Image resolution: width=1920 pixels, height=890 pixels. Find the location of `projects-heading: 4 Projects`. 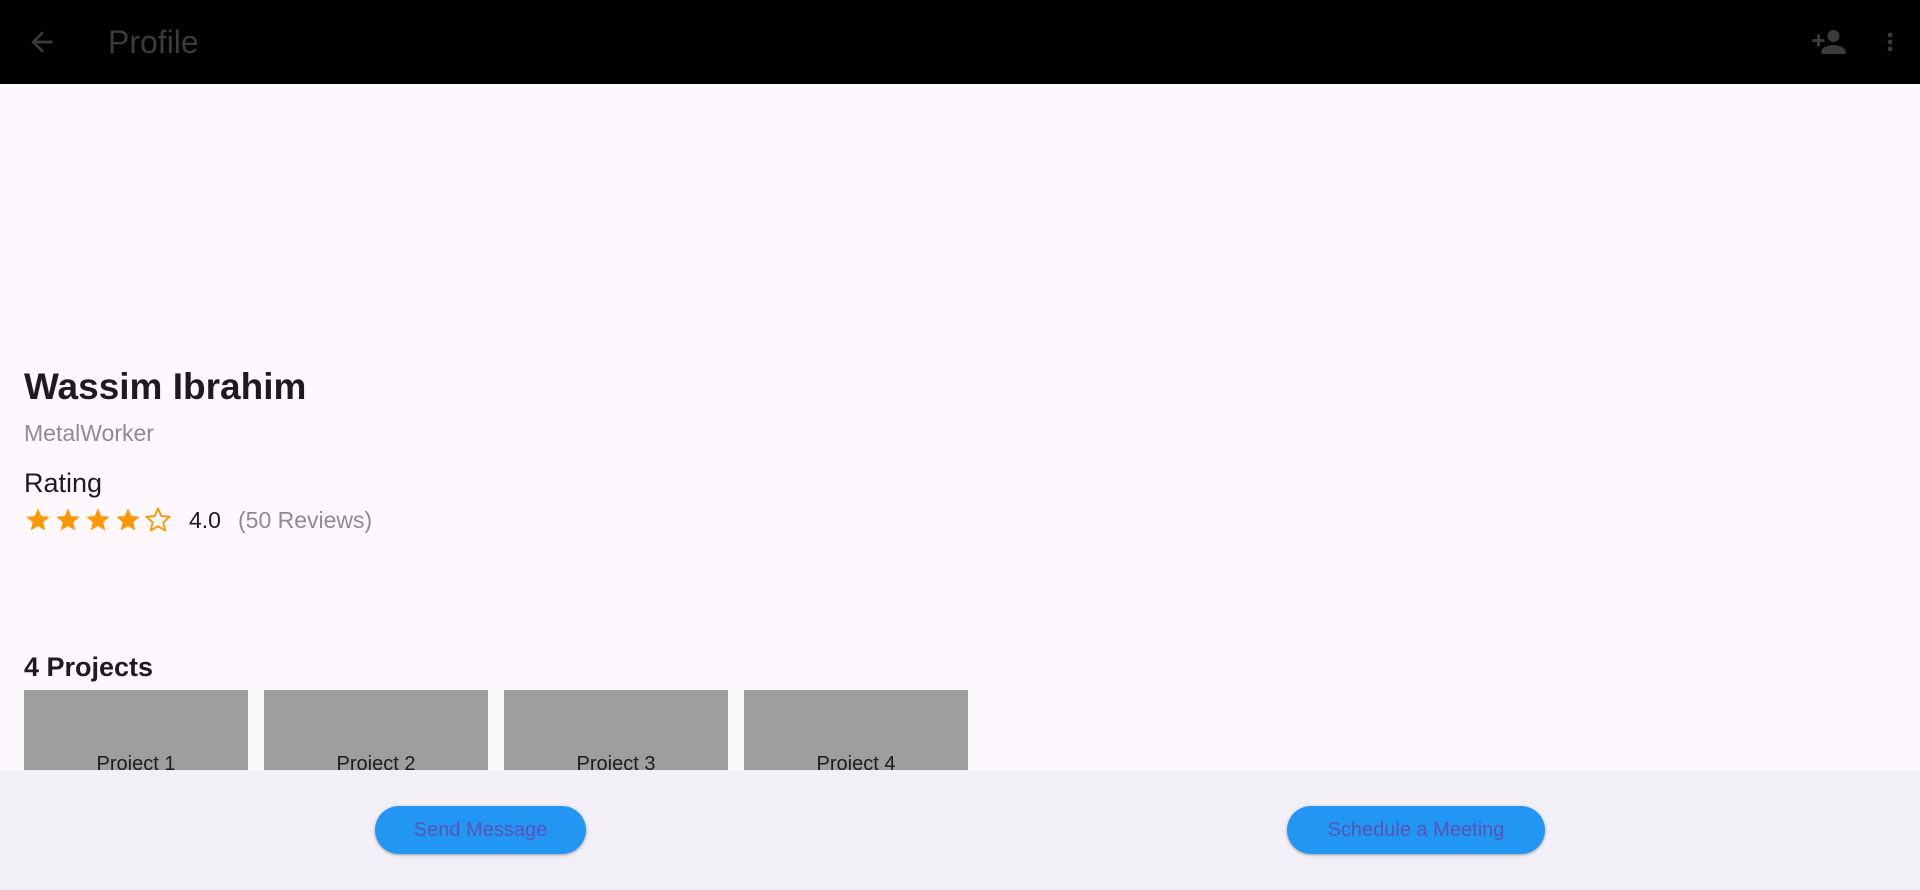

projects-heading: 4 Projects is located at coordinates (89, 667).